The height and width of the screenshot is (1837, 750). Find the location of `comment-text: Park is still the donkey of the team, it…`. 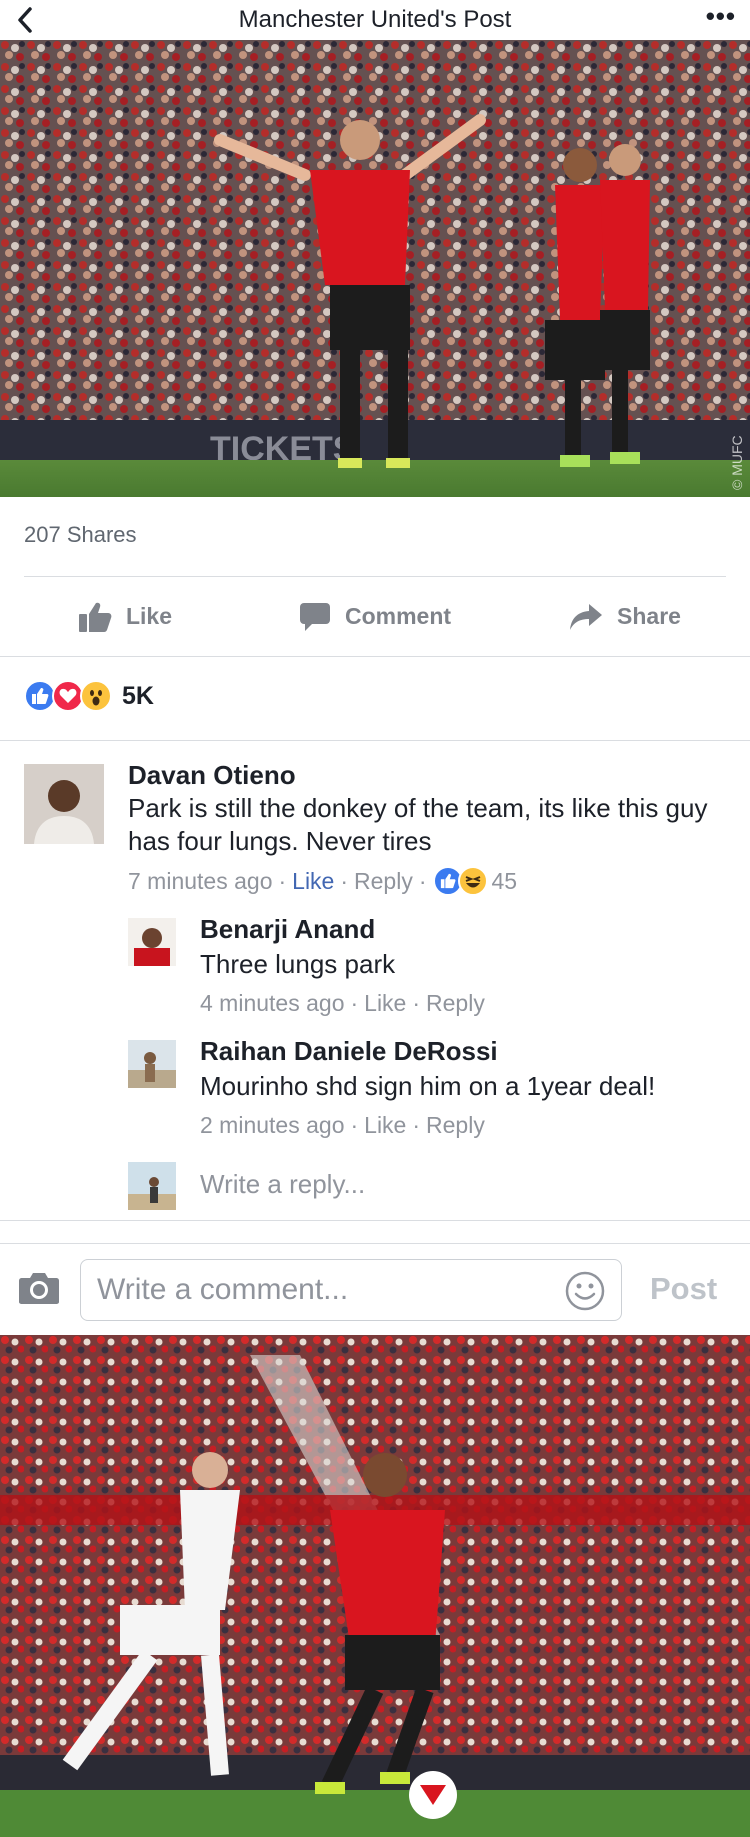

comment-text: Park is still the donkey of the team, it… is located at coordinates (418, 824).